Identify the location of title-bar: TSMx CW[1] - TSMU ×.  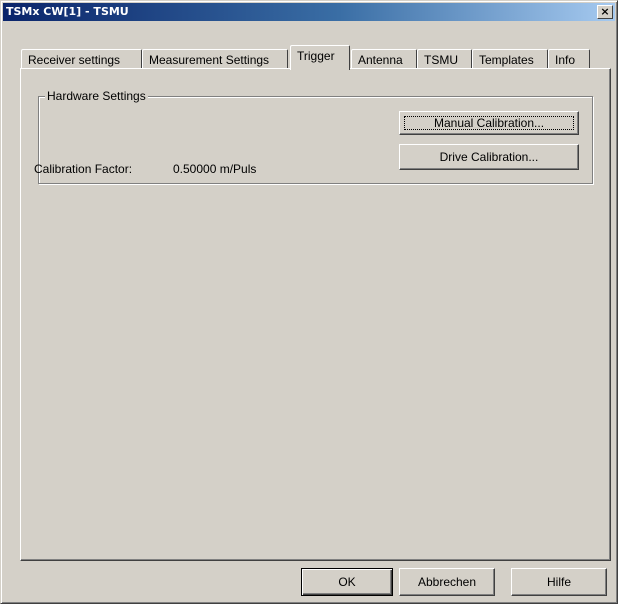
(309, 12).